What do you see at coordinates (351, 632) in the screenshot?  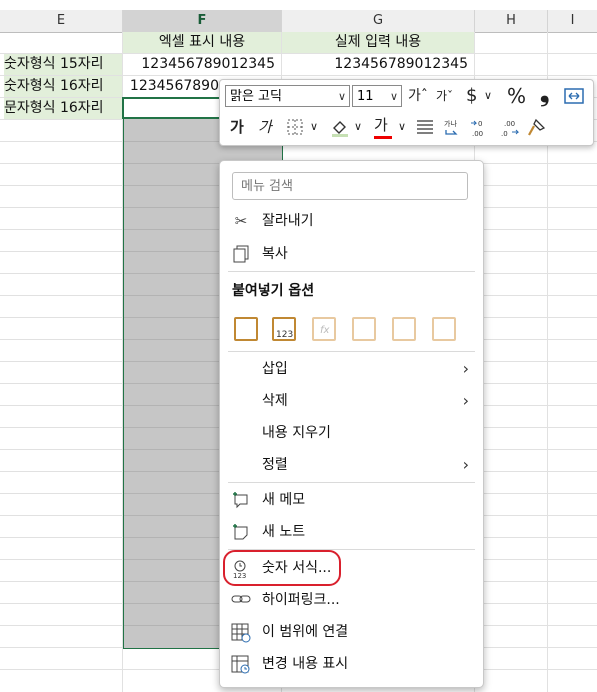 I see `menu-item-link-to-range: 이 범위에 연결` at bounding box center [351, 632].